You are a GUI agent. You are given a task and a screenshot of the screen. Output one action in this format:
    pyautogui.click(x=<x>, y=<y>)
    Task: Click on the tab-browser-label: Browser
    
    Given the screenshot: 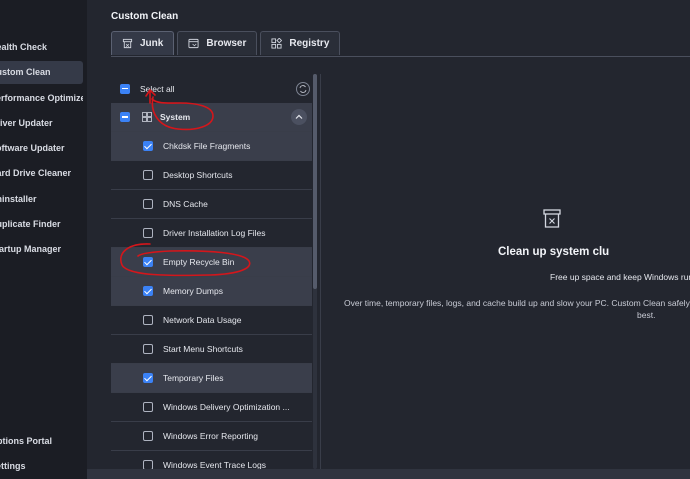 What is the action you would take?
    pyautogui.click(x=226, y=43)
    